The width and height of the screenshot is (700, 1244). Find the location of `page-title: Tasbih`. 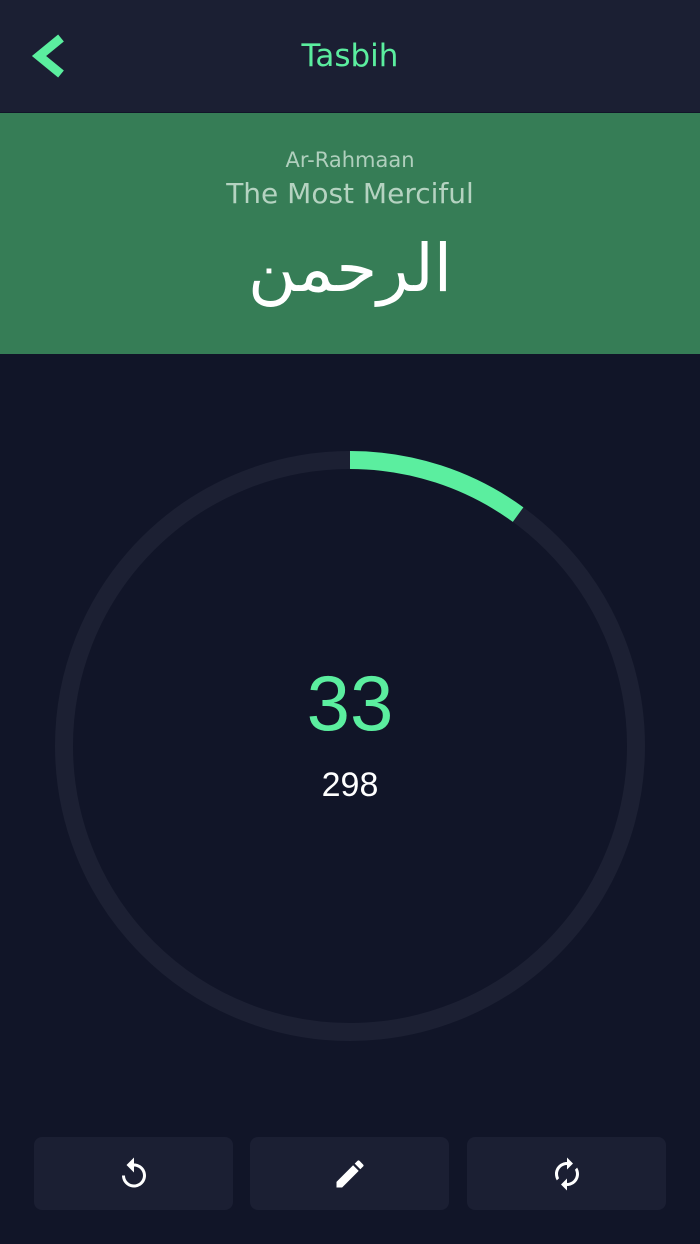

page-title: Tasbih is located at coordinates (350, 56).